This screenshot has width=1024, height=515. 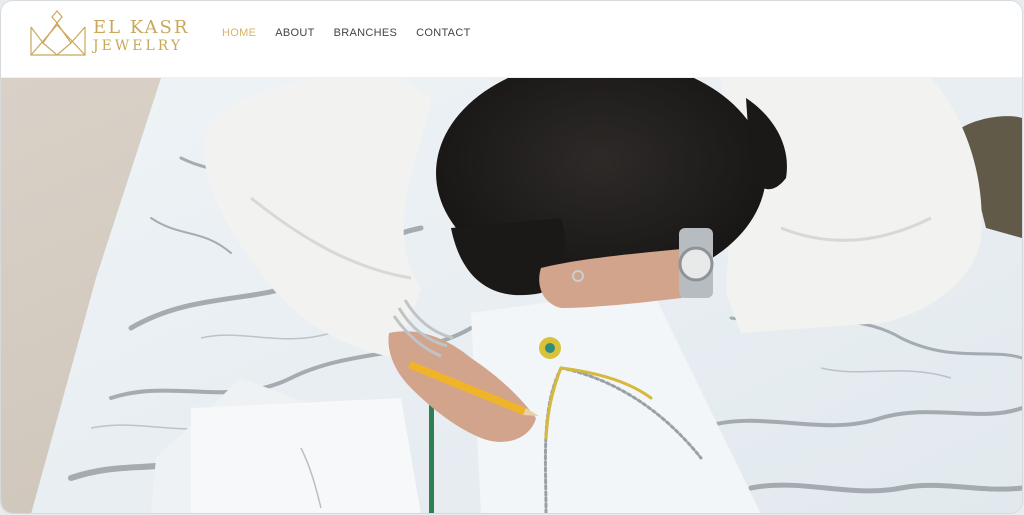 I want to click on nav-contact: CONTACT, so click(x=443, y=33).